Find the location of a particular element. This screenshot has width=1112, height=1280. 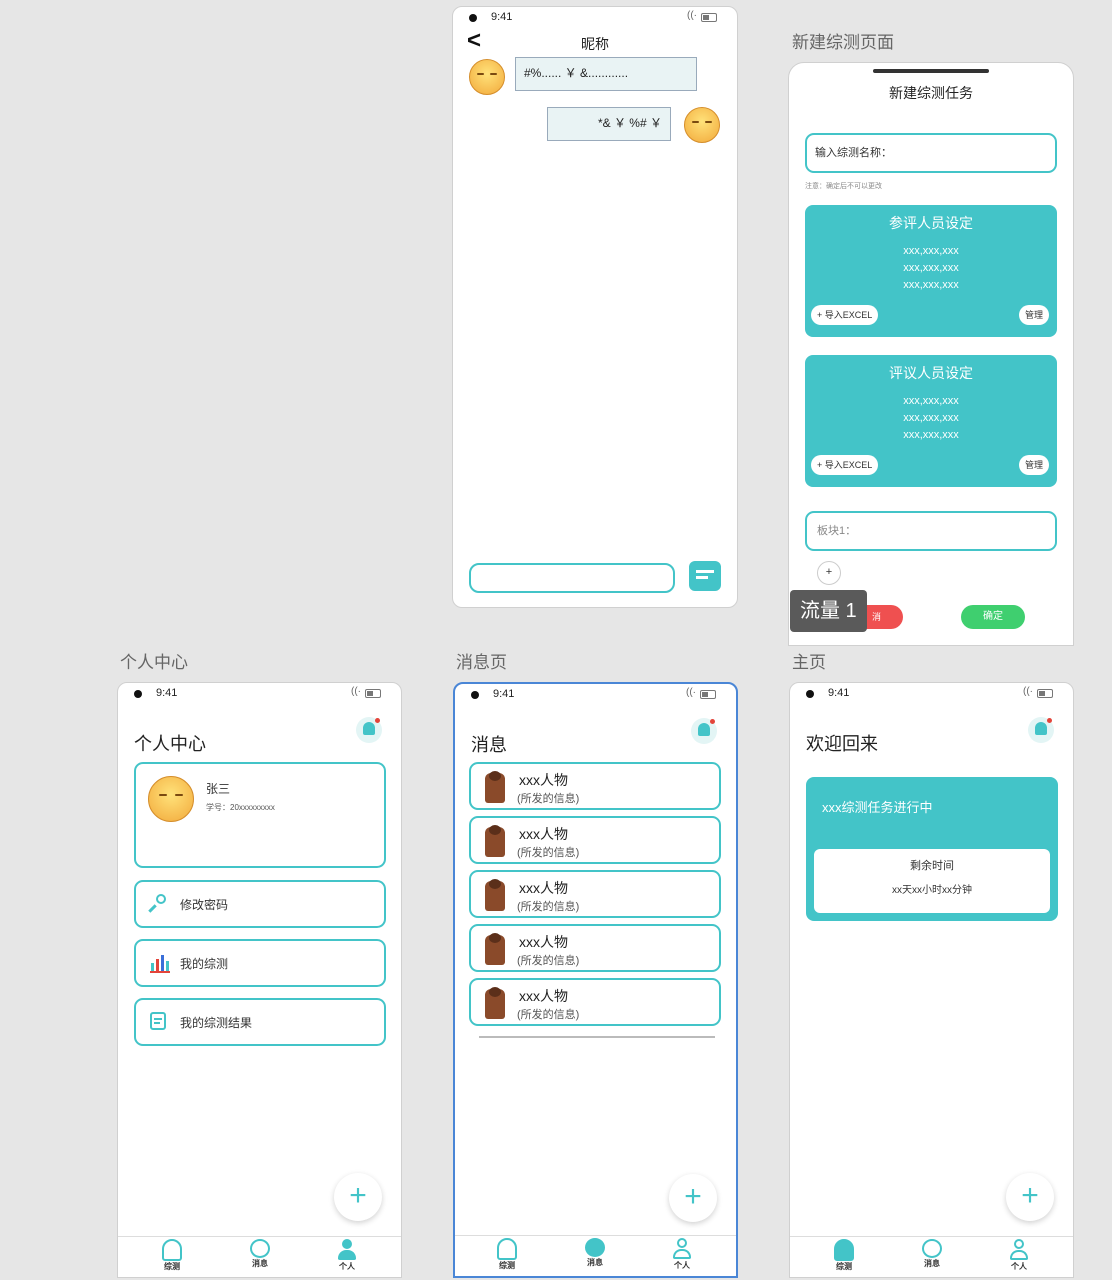

frame-title-messages: 消息页 is located at coordinates (481, 662).